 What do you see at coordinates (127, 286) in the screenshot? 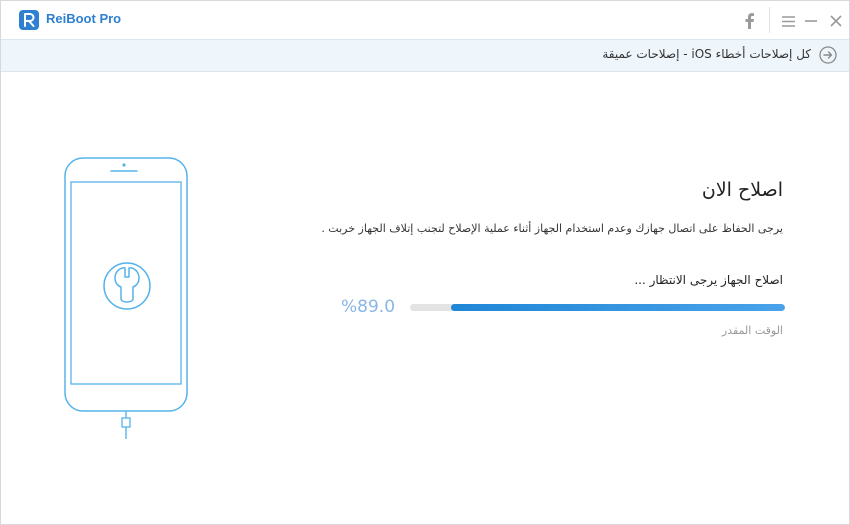
I see `wrench-icon` at bounding box center [127, 286].